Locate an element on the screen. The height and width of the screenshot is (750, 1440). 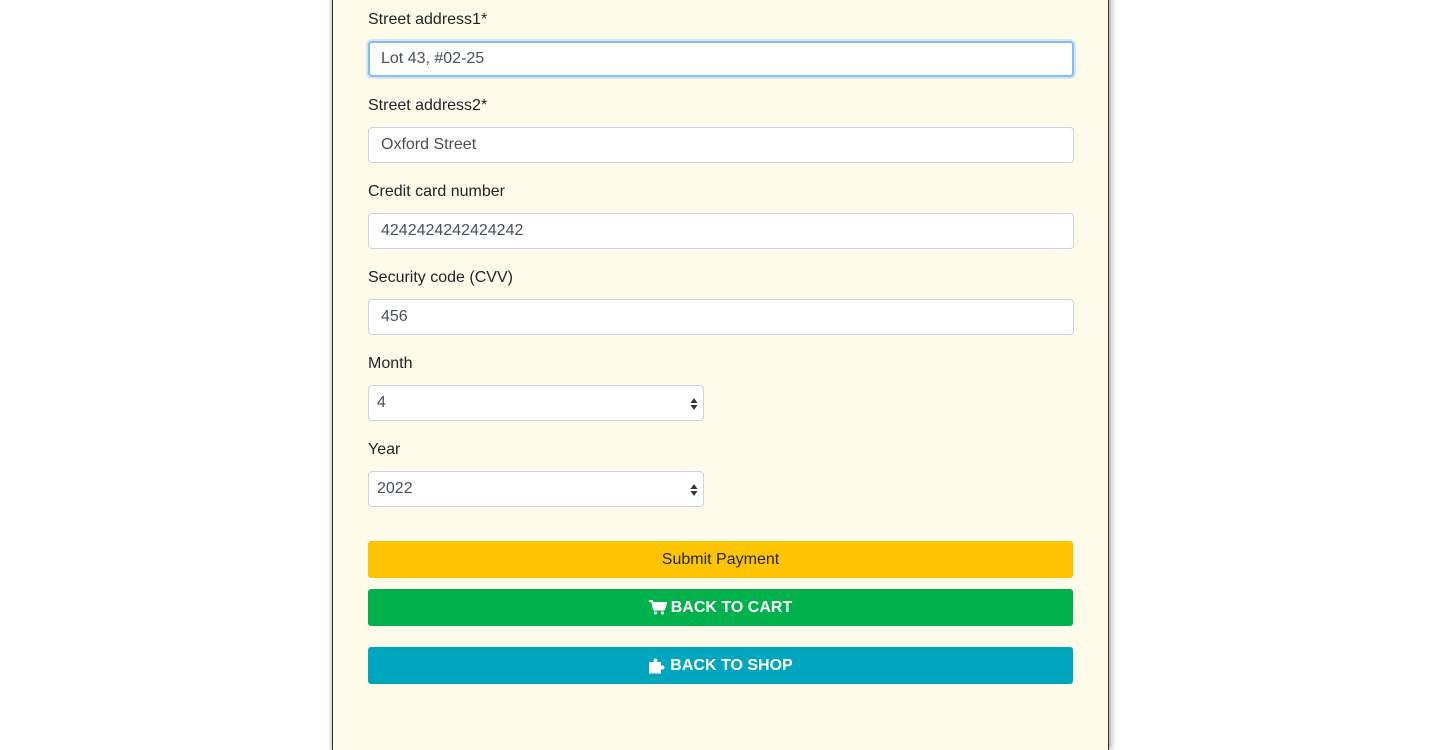
year-label: Year is located at coordinates (384, 449).